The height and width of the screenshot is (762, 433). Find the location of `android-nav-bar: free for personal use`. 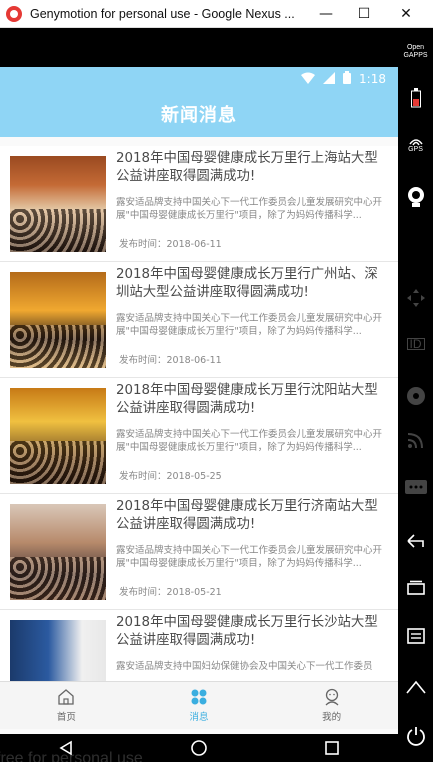

android-nav-bar: free for personal use is located at coordinates (199, 748).